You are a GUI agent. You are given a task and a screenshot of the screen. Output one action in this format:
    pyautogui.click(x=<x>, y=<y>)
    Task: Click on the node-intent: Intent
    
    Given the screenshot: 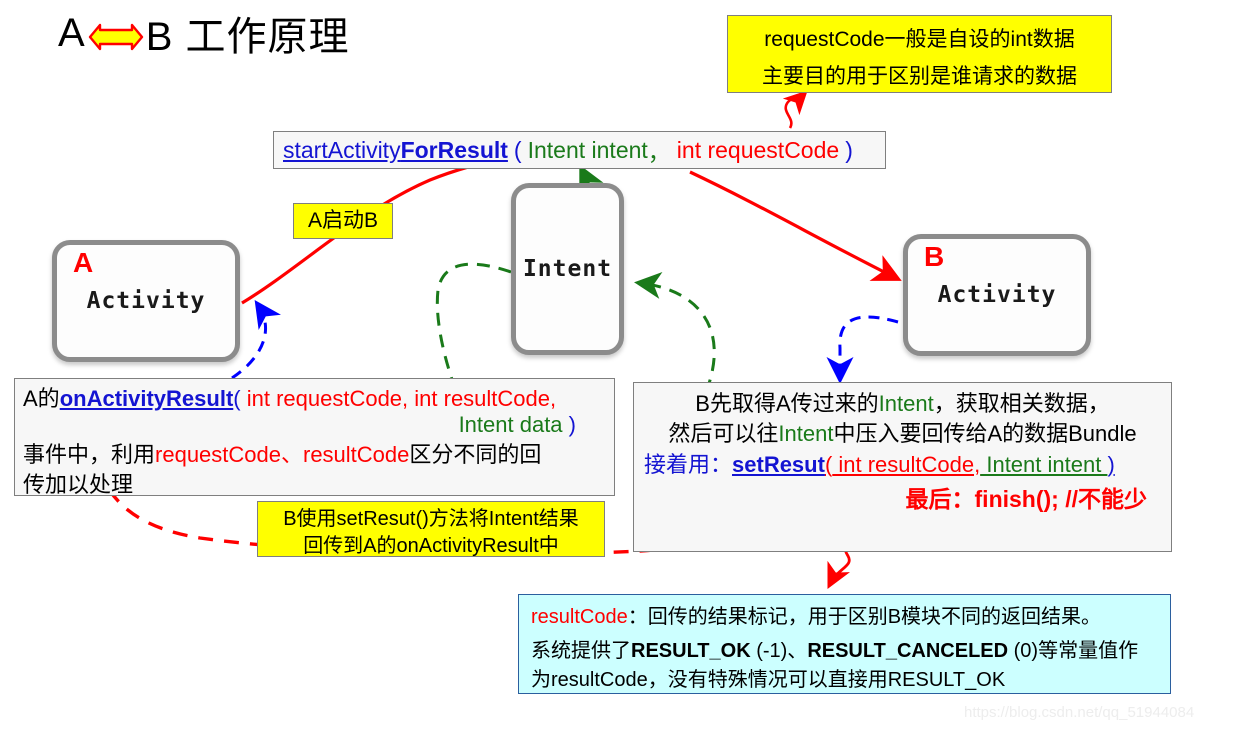 What is the action you would take?
    pyautogui.click(x=567, y=269)
    